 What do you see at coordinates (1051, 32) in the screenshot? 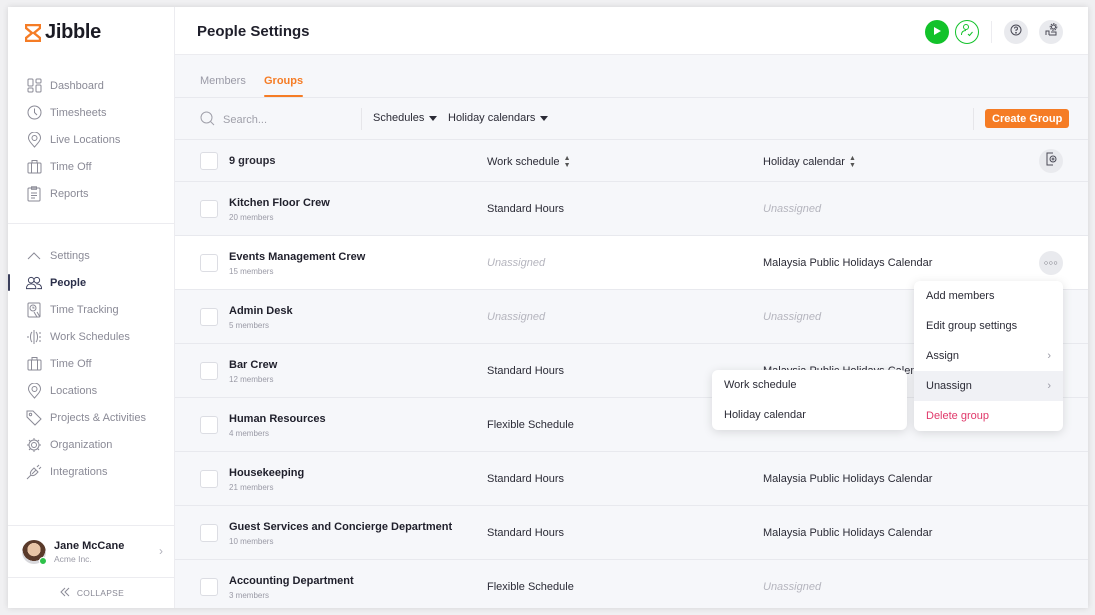
I see `org-settings-button` at bounding box center [1051, 32].